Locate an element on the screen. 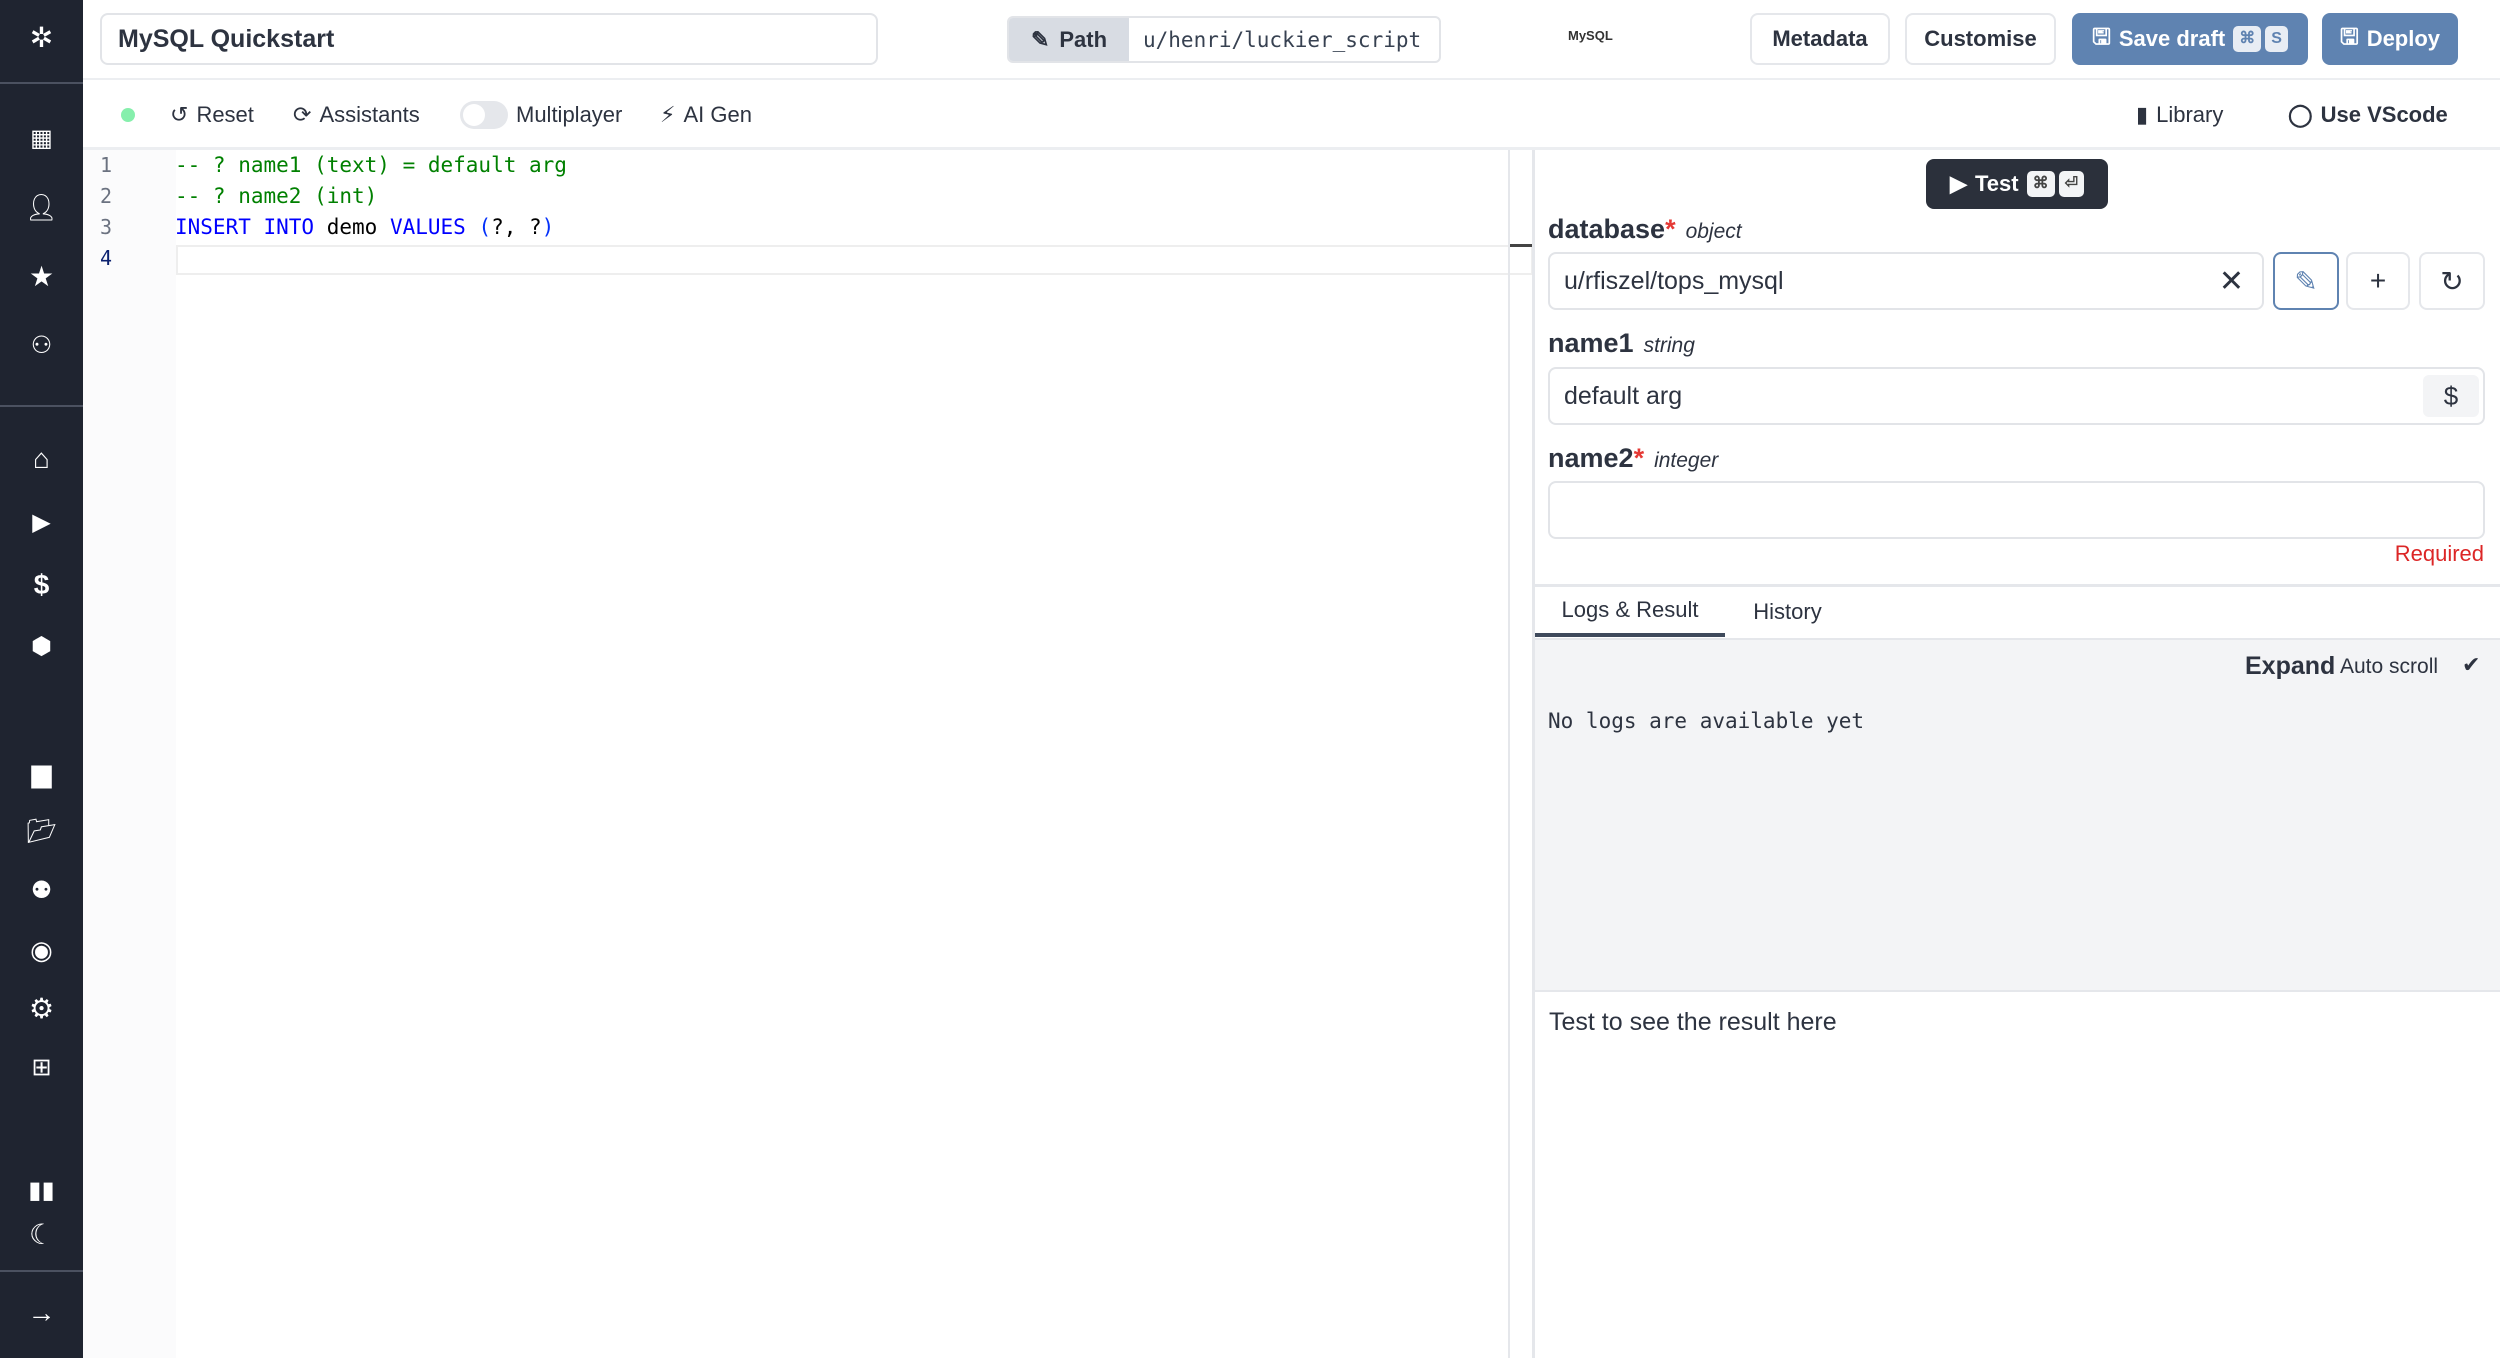 The image size is (2500, 1358). building-icon: ▦ is located at coordinates (41, 139).